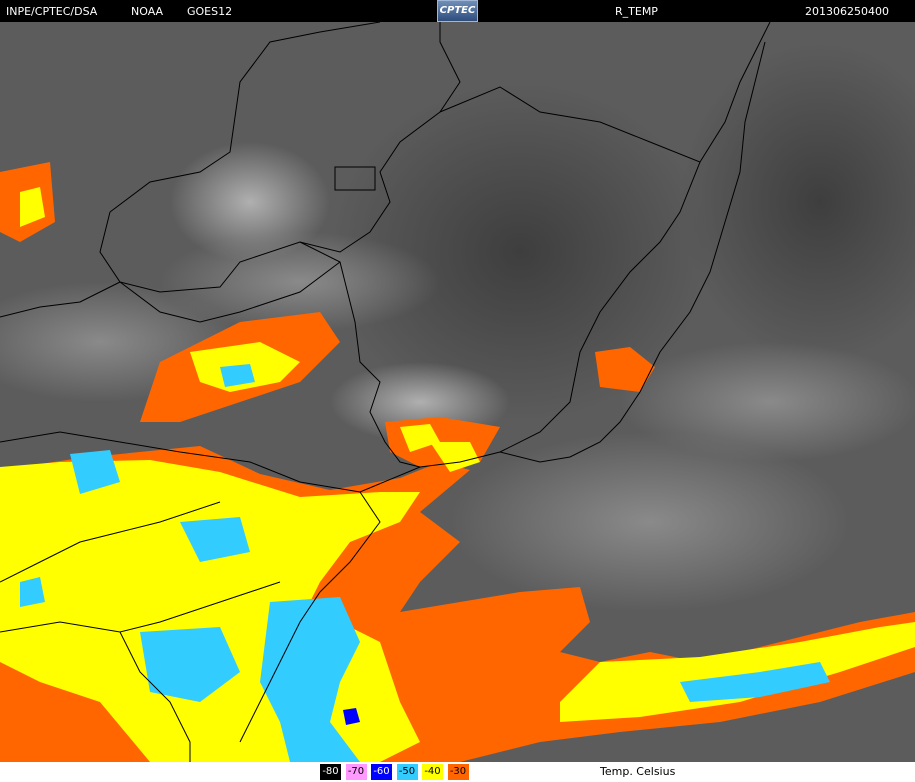 The height and width of the screenshot is (782, 915). I want to click on legend-swatch: -40, so click(432, 772).